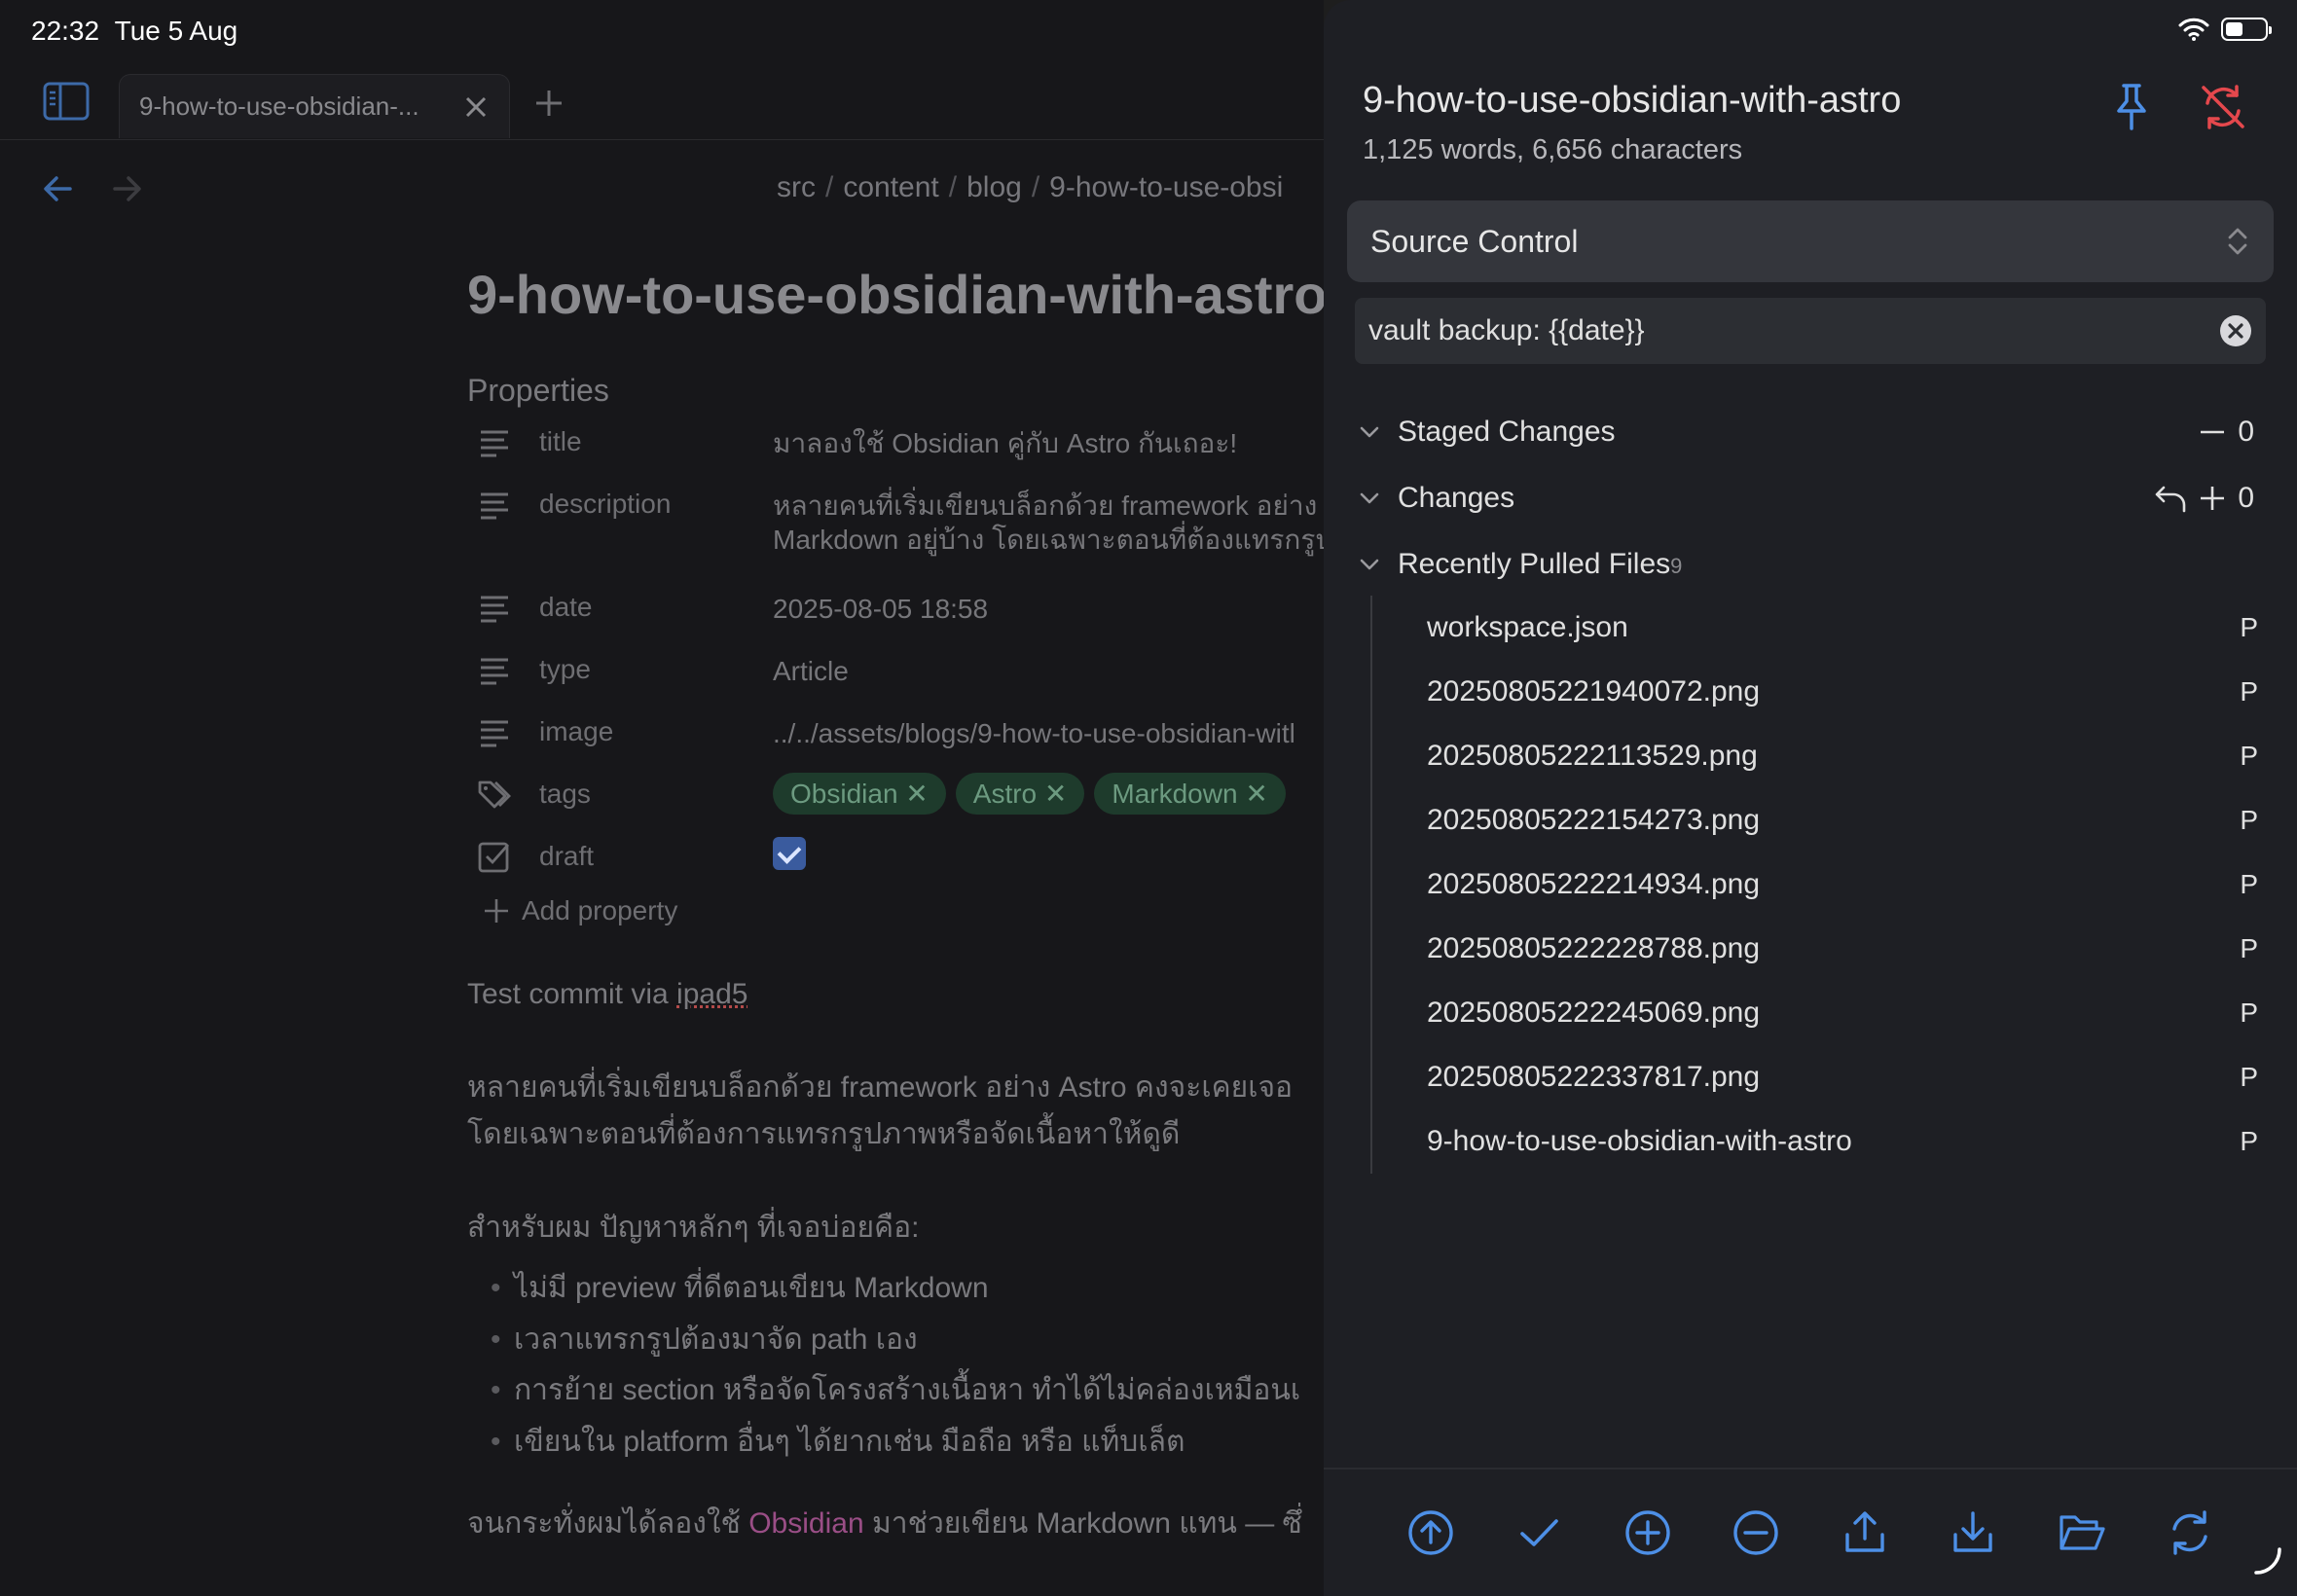 The width and height of the screenshot is (2297, 1596). I want to click on unstage-all-button, so click(1756, 1532).